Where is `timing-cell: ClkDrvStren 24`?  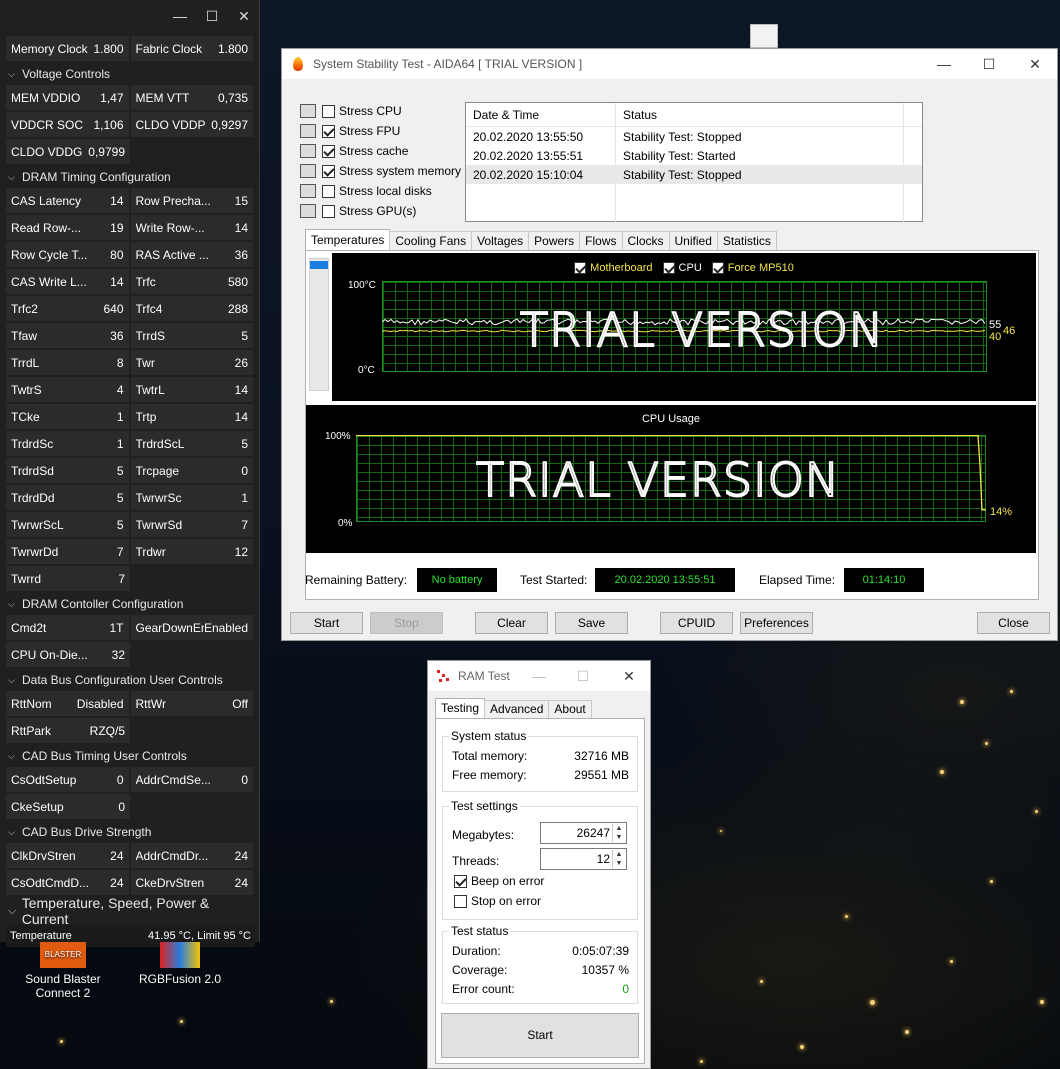
timing-cell: ClkDrvStren 24 is located at coordinates (67, 855).